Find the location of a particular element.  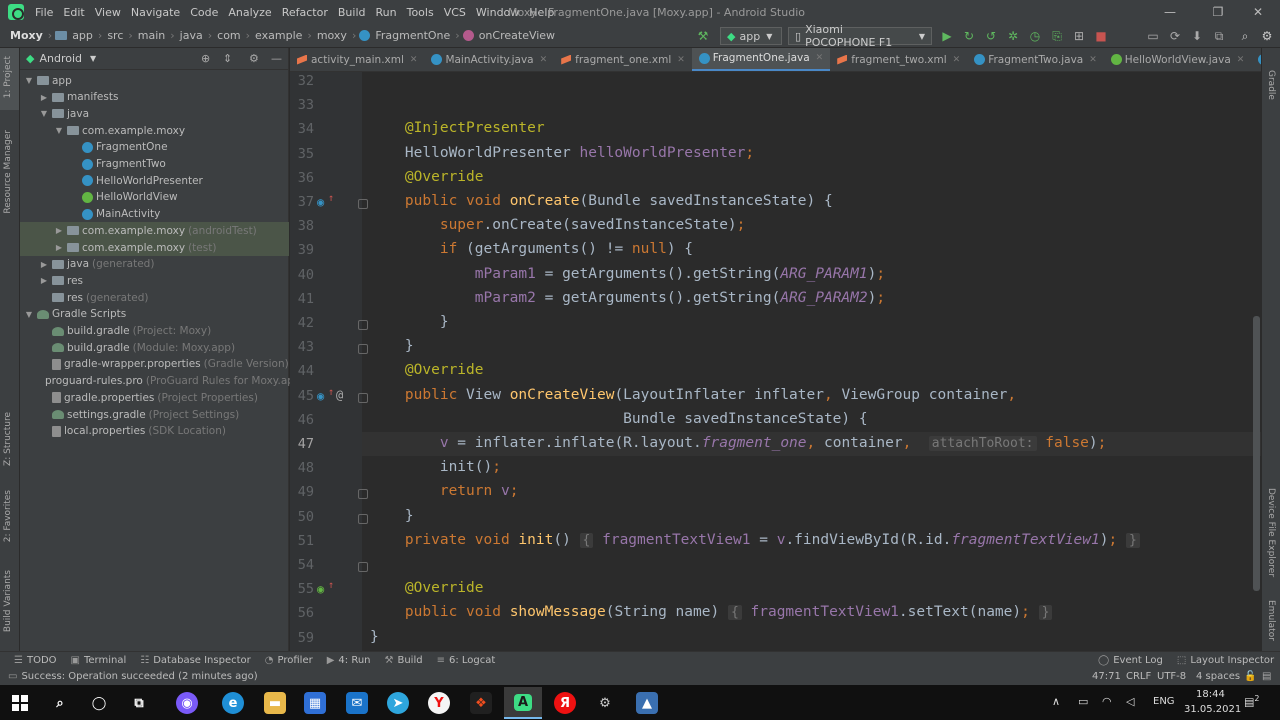

apply-code-changes-icon: ↺ is located at coordinates (991, 36).